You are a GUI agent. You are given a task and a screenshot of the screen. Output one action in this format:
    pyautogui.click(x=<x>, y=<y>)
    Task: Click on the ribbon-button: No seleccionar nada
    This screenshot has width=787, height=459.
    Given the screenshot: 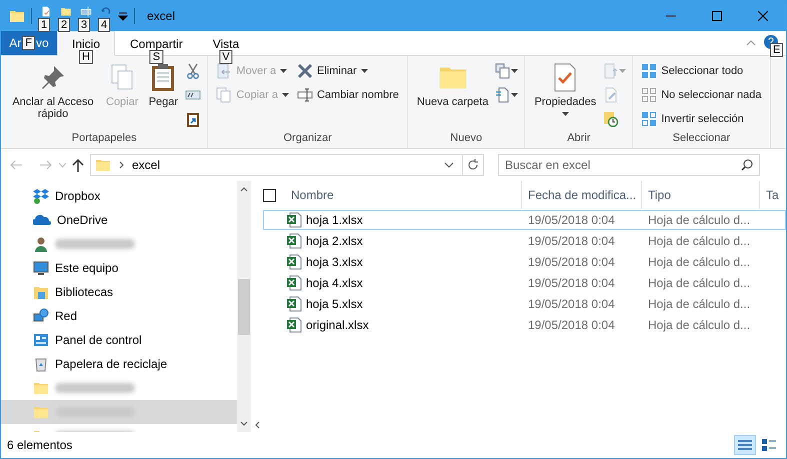 What is the action you would take?
    pyautogui.click(x=701, y=95)
    